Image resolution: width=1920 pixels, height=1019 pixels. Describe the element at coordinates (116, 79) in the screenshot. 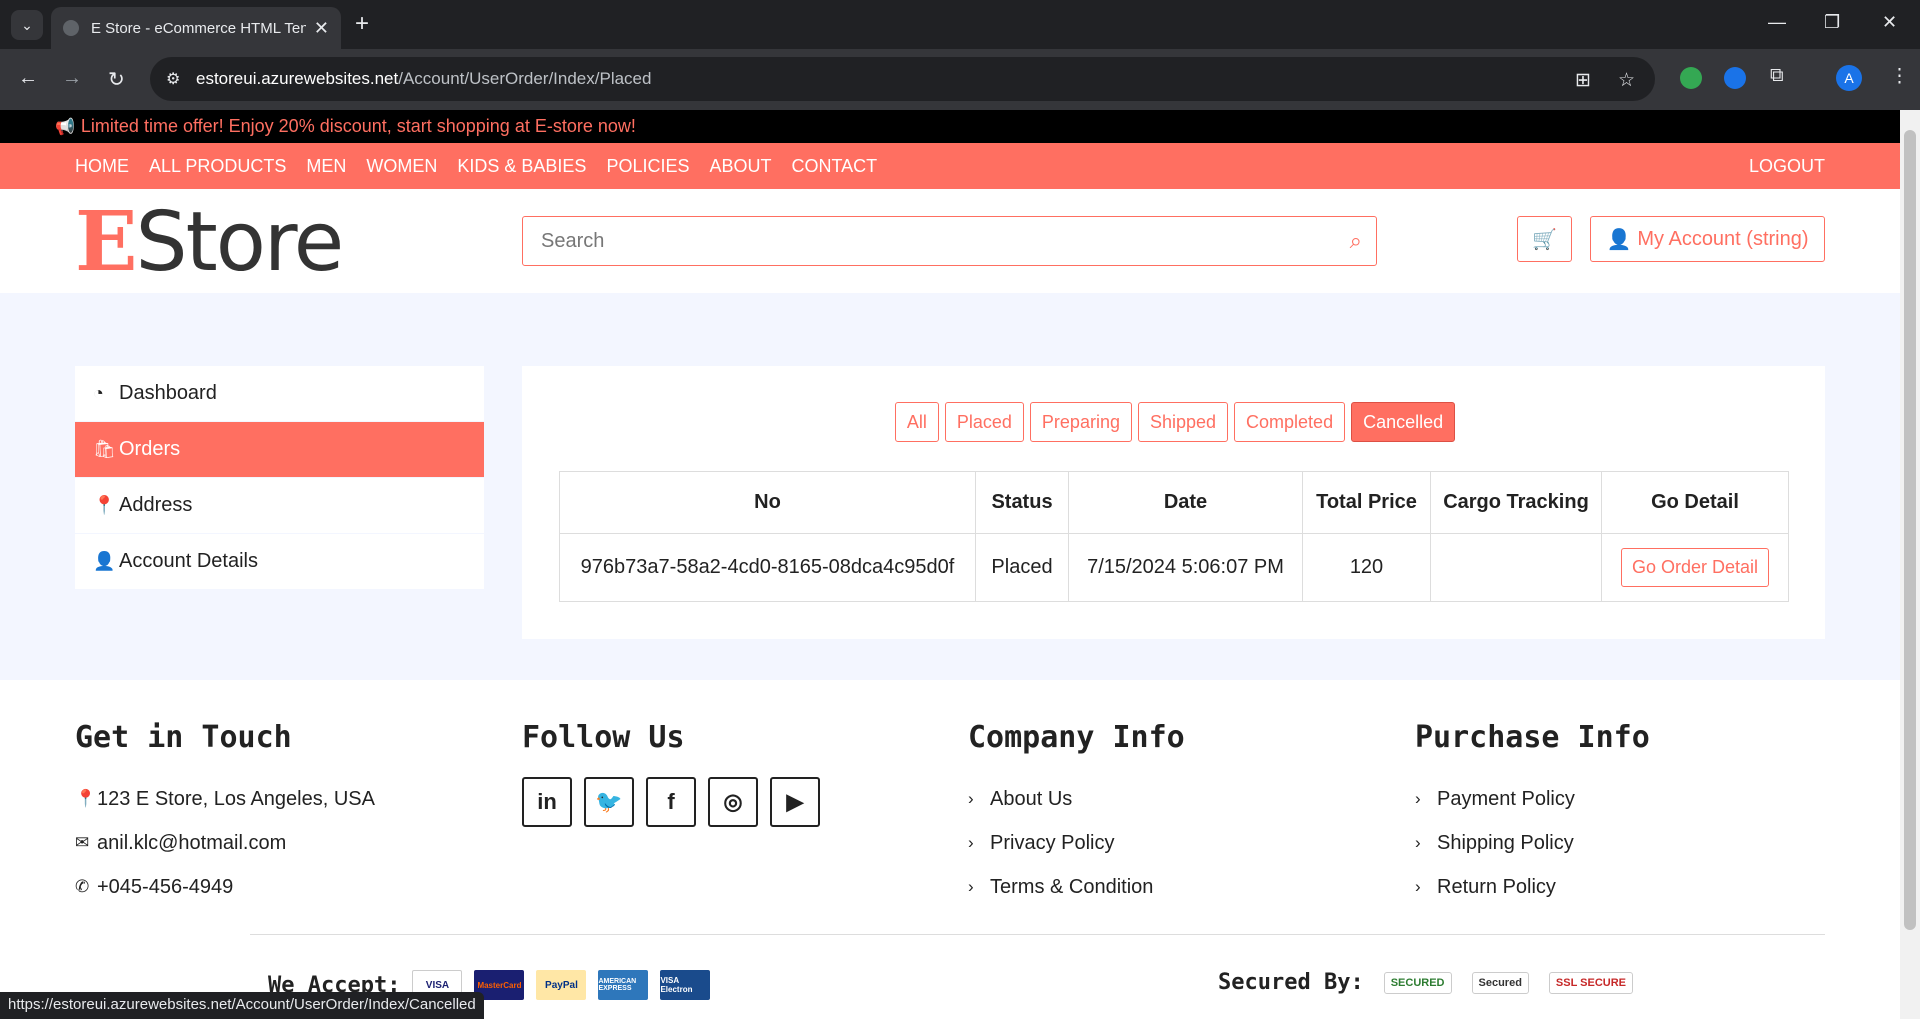

I see `reload-icon: ↻` at that location.